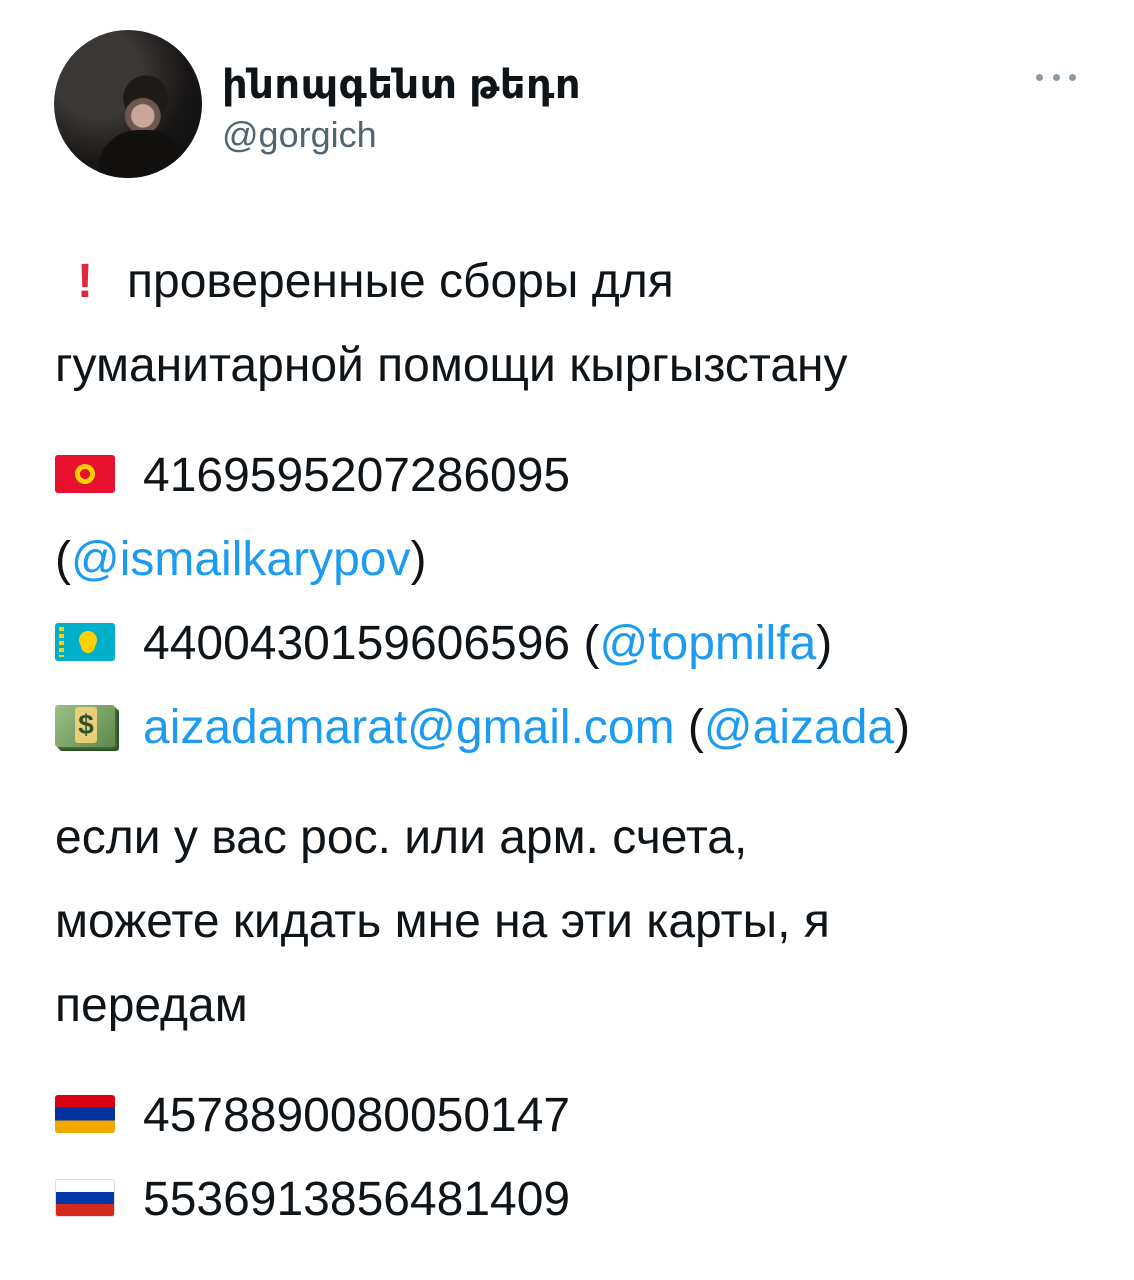  What do you see at coordinates (799, 727) in the screenshot?
I see `mention-aizada: @aizada` at bounding box center [799, 727].